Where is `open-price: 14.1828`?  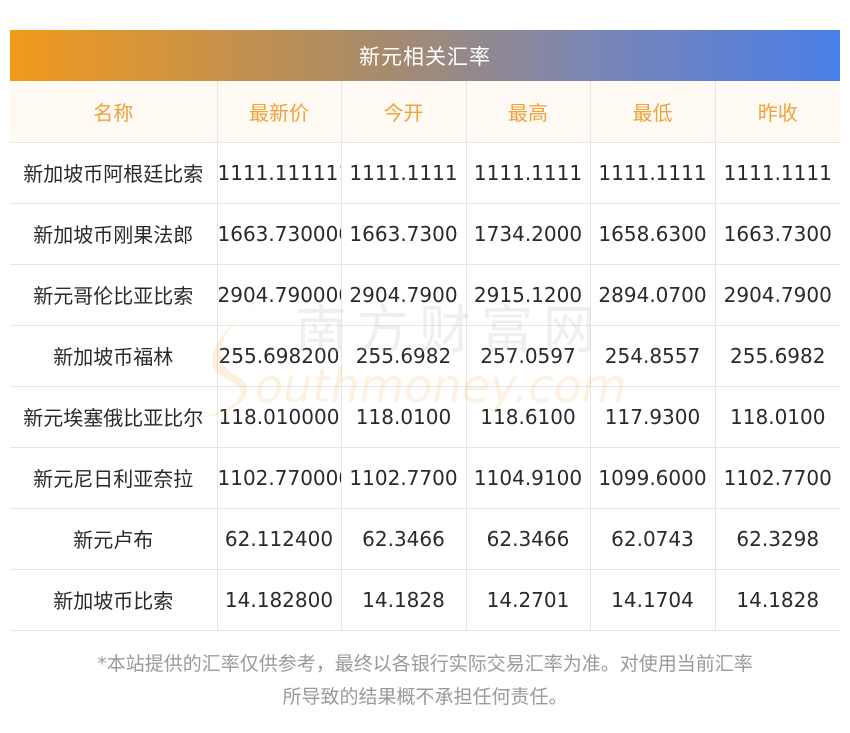
open-price: 14.1828 is located at coordinates (404, 600).